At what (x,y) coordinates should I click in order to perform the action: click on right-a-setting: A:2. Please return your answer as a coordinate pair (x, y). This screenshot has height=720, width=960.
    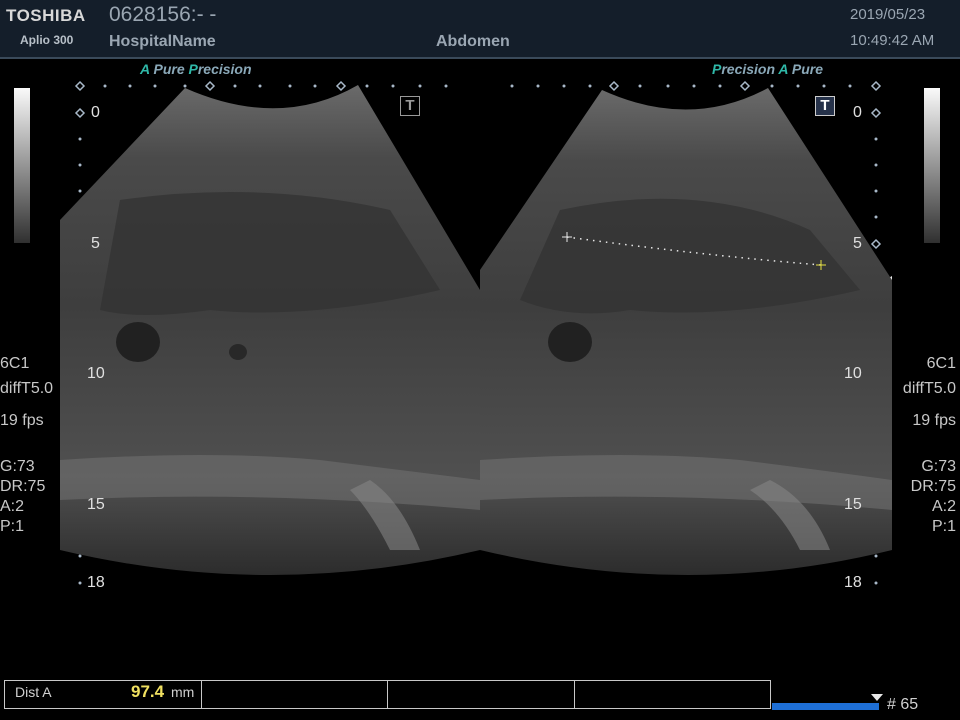
    Looking at the image, I should click on (943, 506).